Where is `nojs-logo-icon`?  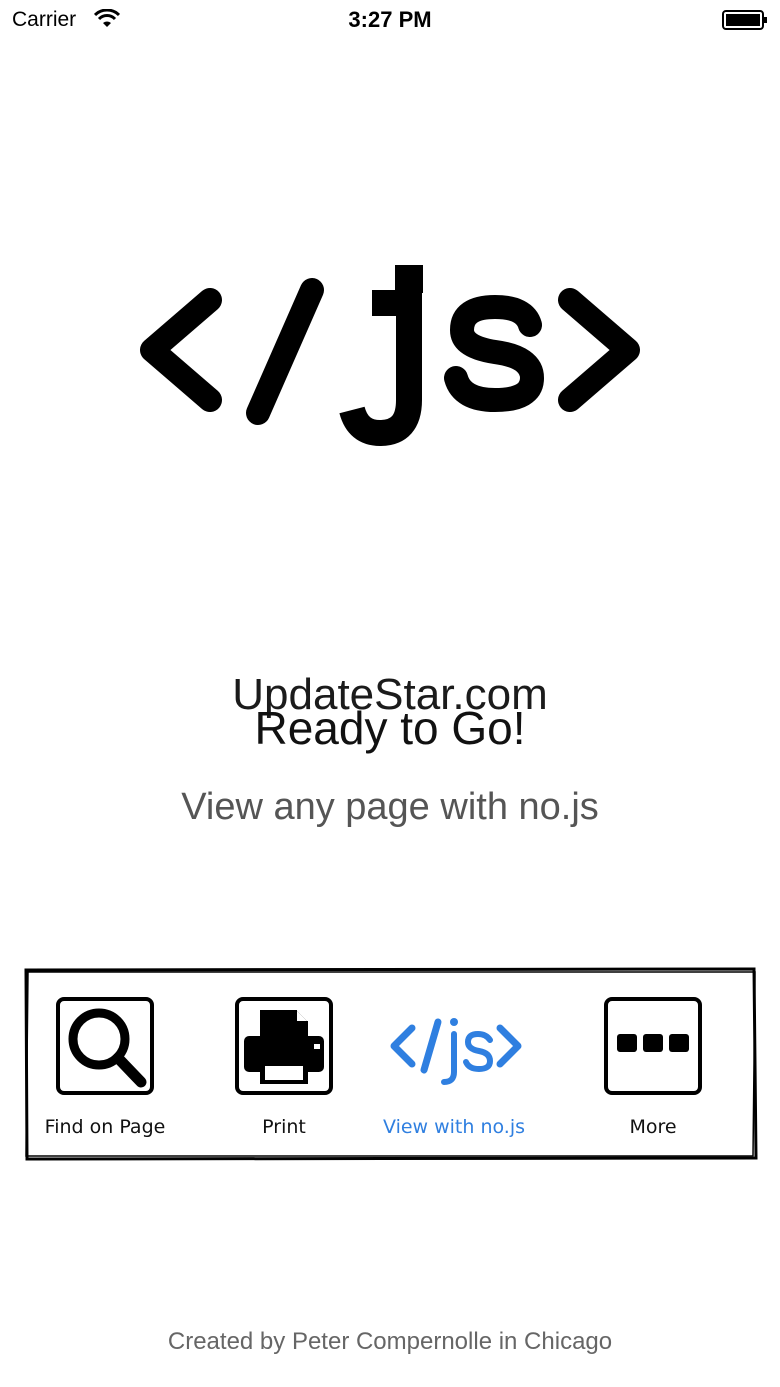 nojs-logo-icon is located at coordinates (390, 356).